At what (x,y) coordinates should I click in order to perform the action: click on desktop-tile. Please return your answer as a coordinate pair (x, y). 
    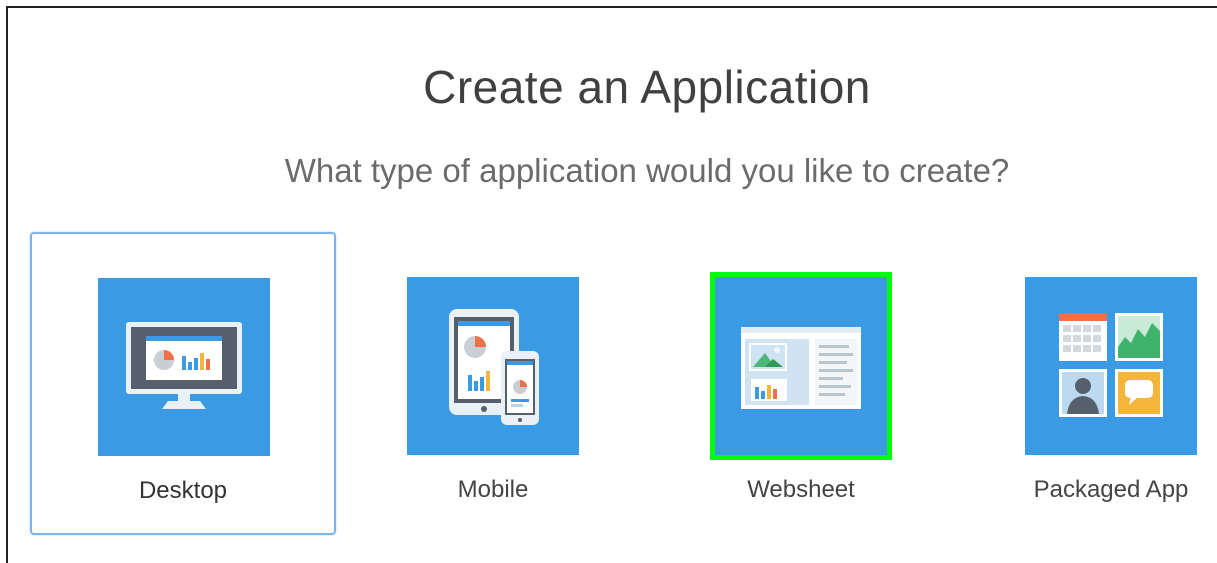
    Looking at the image, I should click on (184, 367).